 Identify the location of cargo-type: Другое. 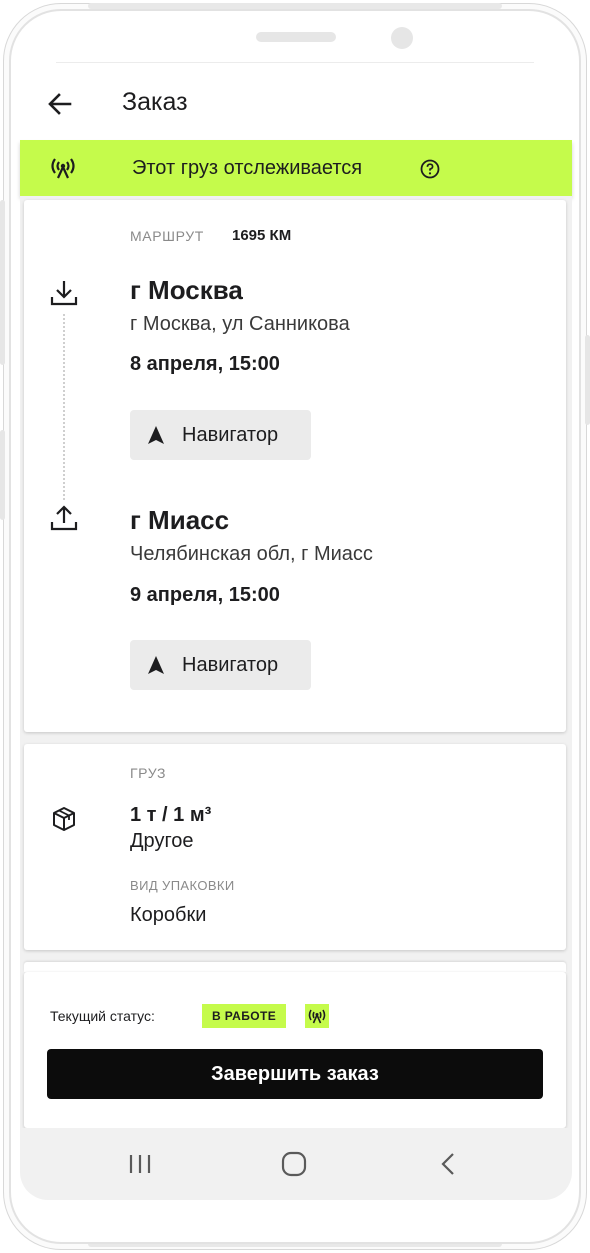
(162, 841).